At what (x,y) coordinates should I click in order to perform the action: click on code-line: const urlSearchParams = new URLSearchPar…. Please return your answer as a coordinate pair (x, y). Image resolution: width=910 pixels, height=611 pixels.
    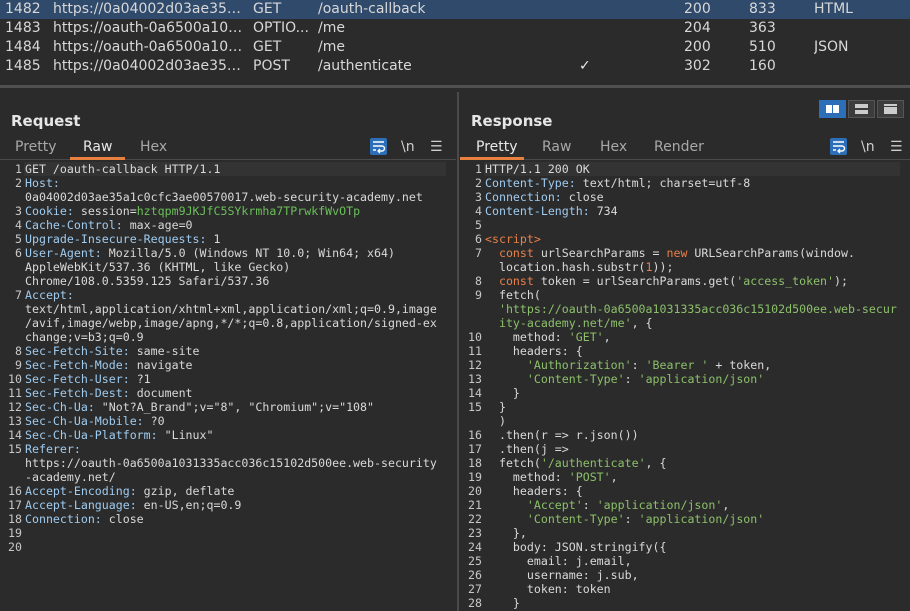
    Looking at the image, I should click on (695, 253).